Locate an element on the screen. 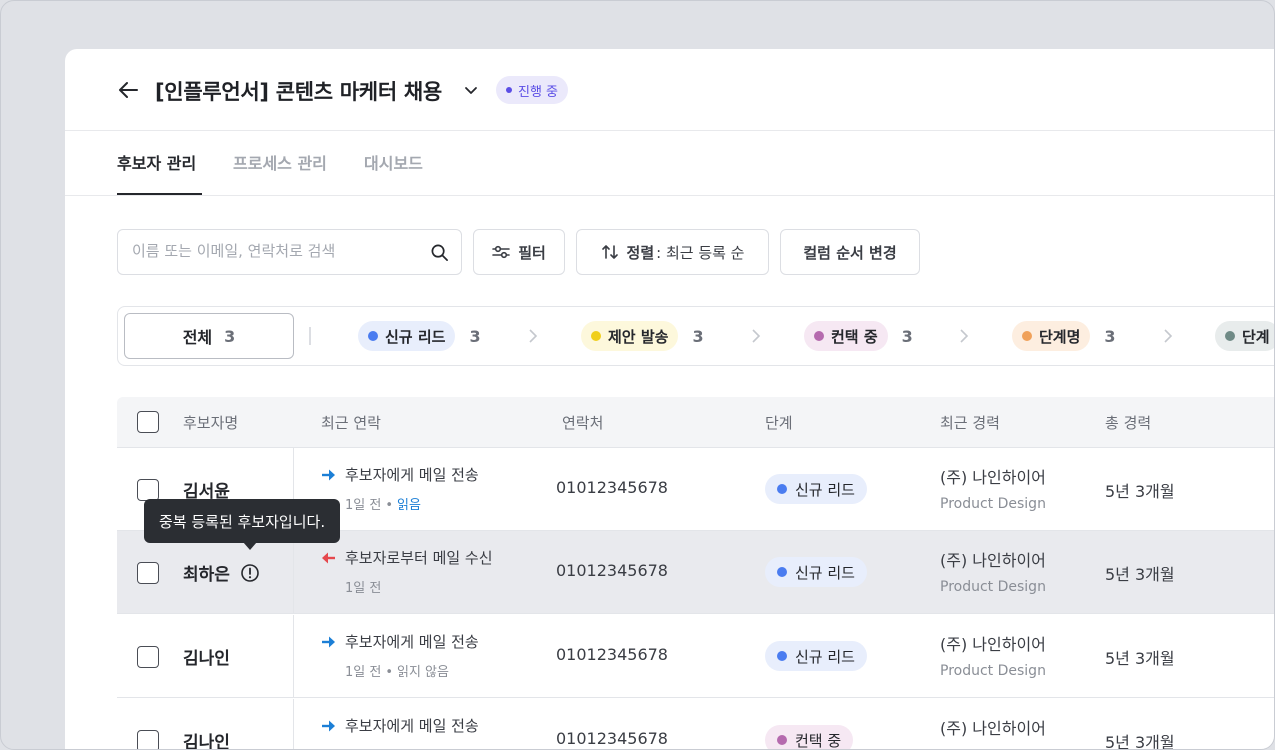 Image resolution: width=1275 pixels, height=750 pixels. recent-career: (주) 나인하이어 is located at coordinates (993, 727).